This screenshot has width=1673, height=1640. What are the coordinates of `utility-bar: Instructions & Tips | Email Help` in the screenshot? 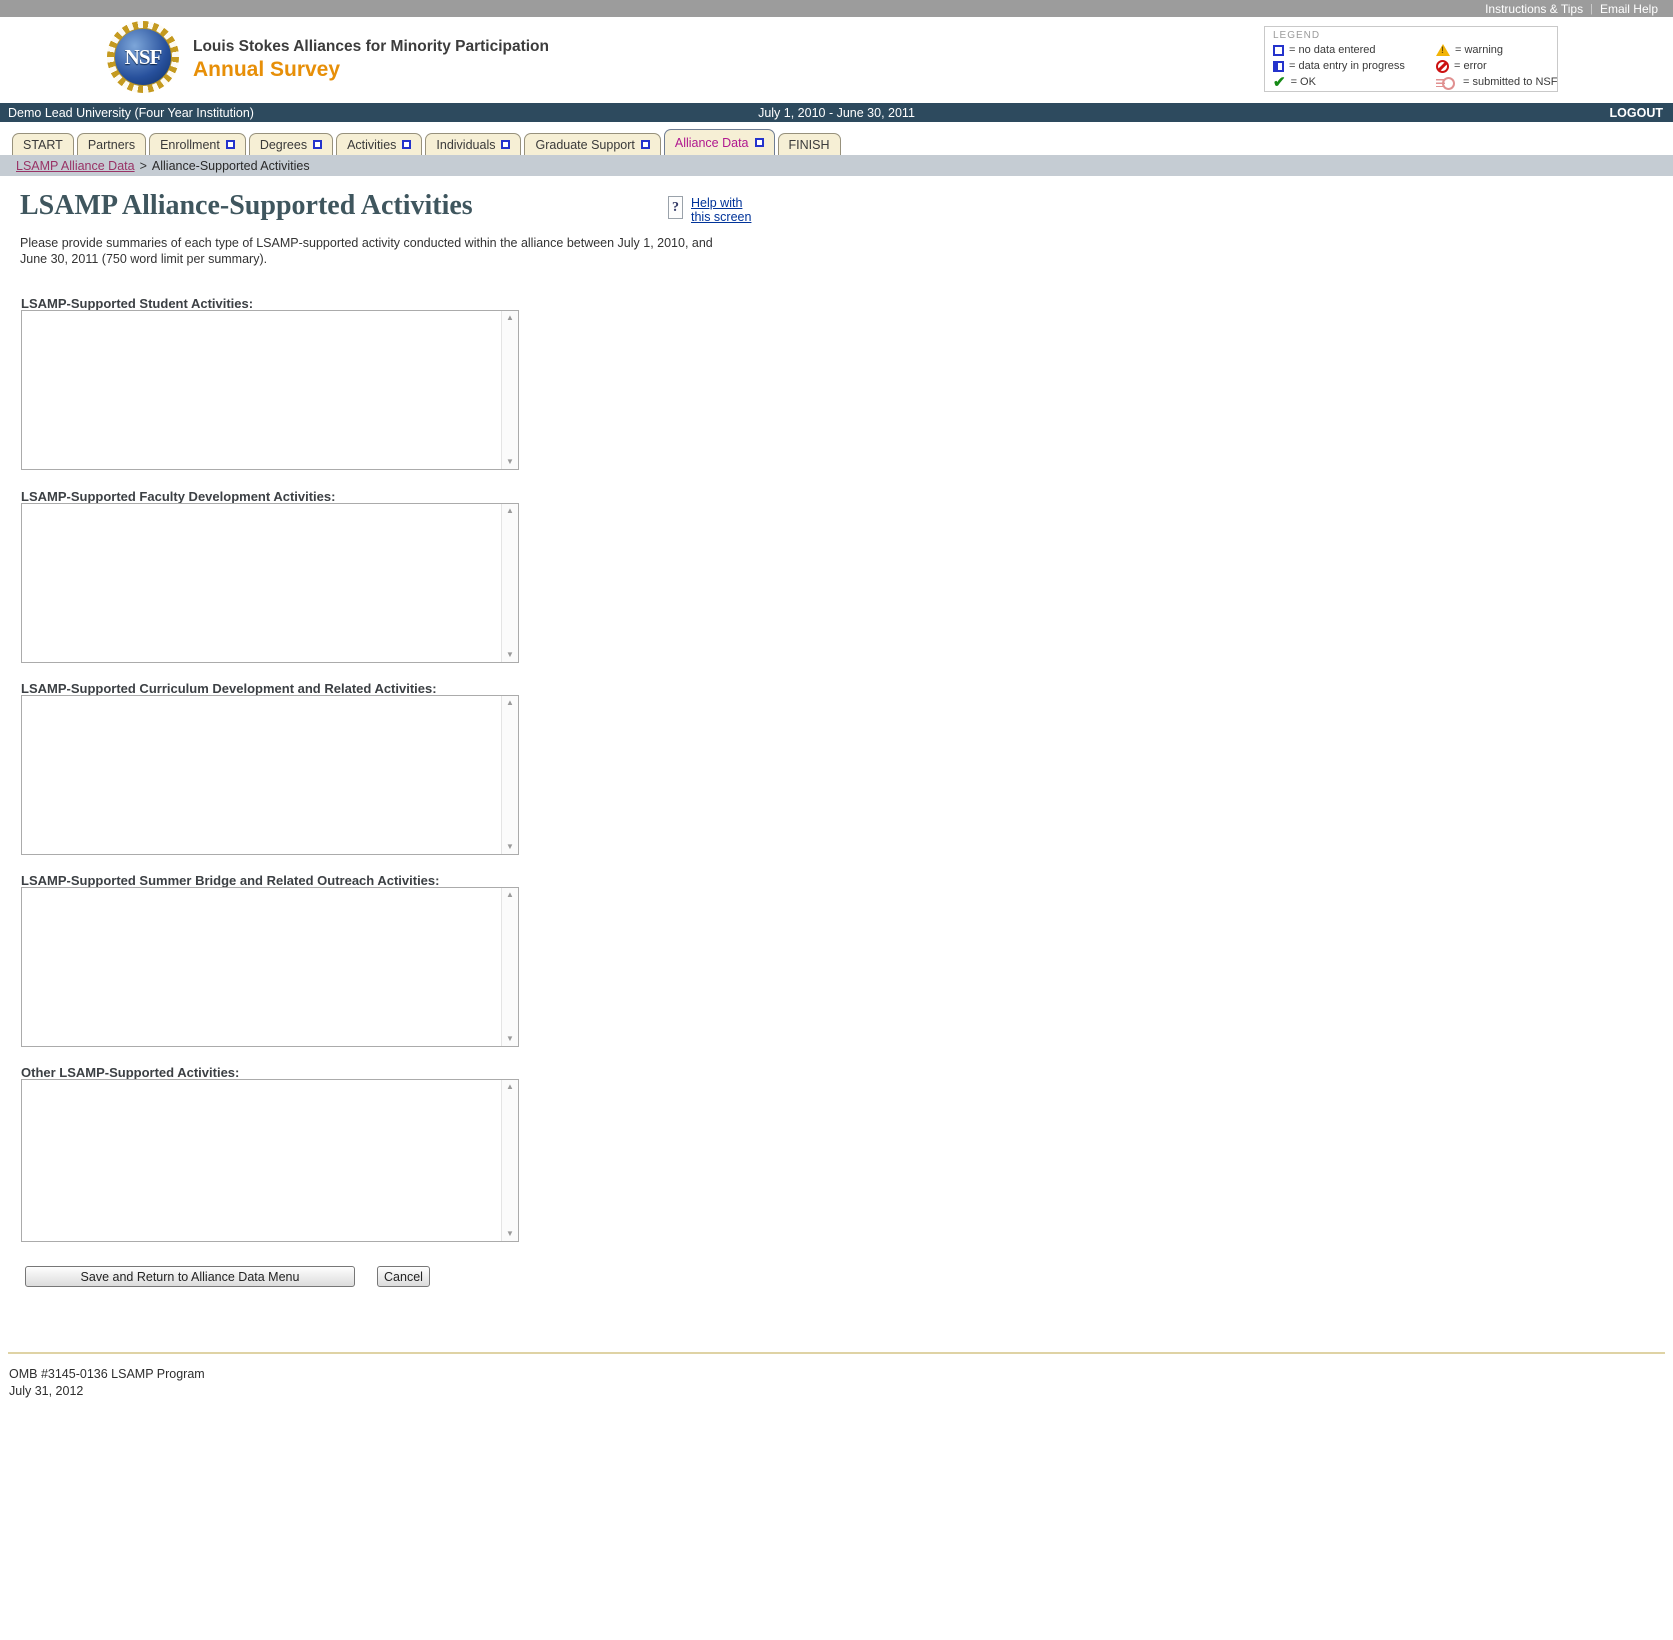 It's located at (836, 8).